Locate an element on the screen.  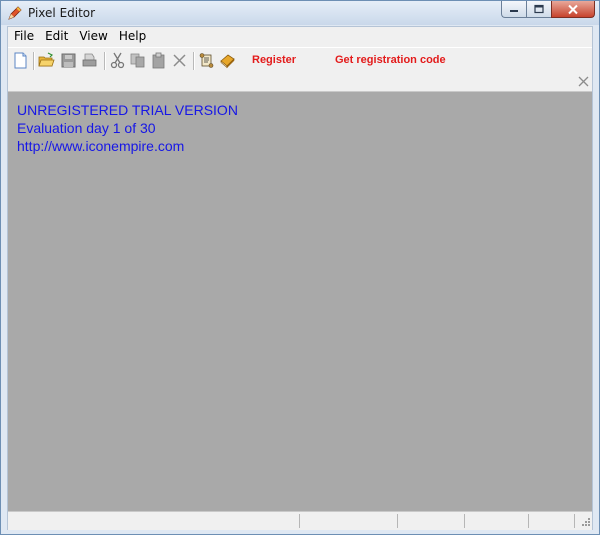
window-title: Pixel Editor is located at coordinates (62, 13).